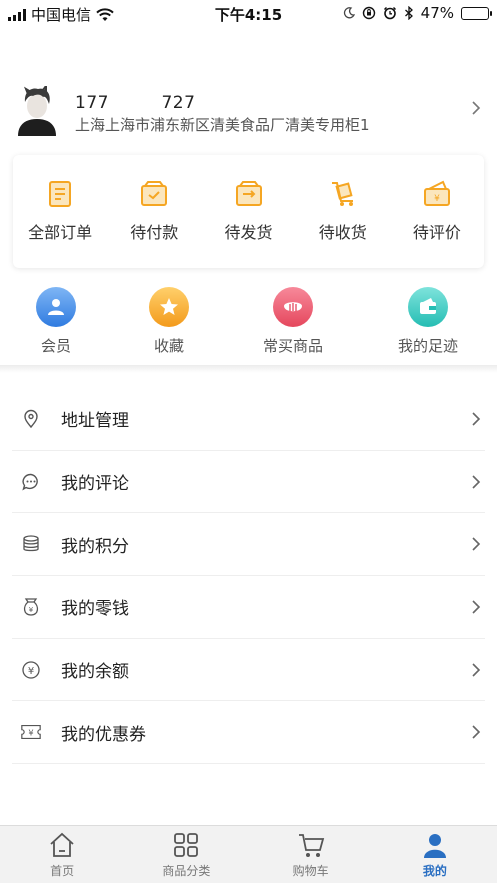  What do you see at coordinates (349, 13) in the screenshot?
I see `moon-icon` at bounding box center [349, 13].